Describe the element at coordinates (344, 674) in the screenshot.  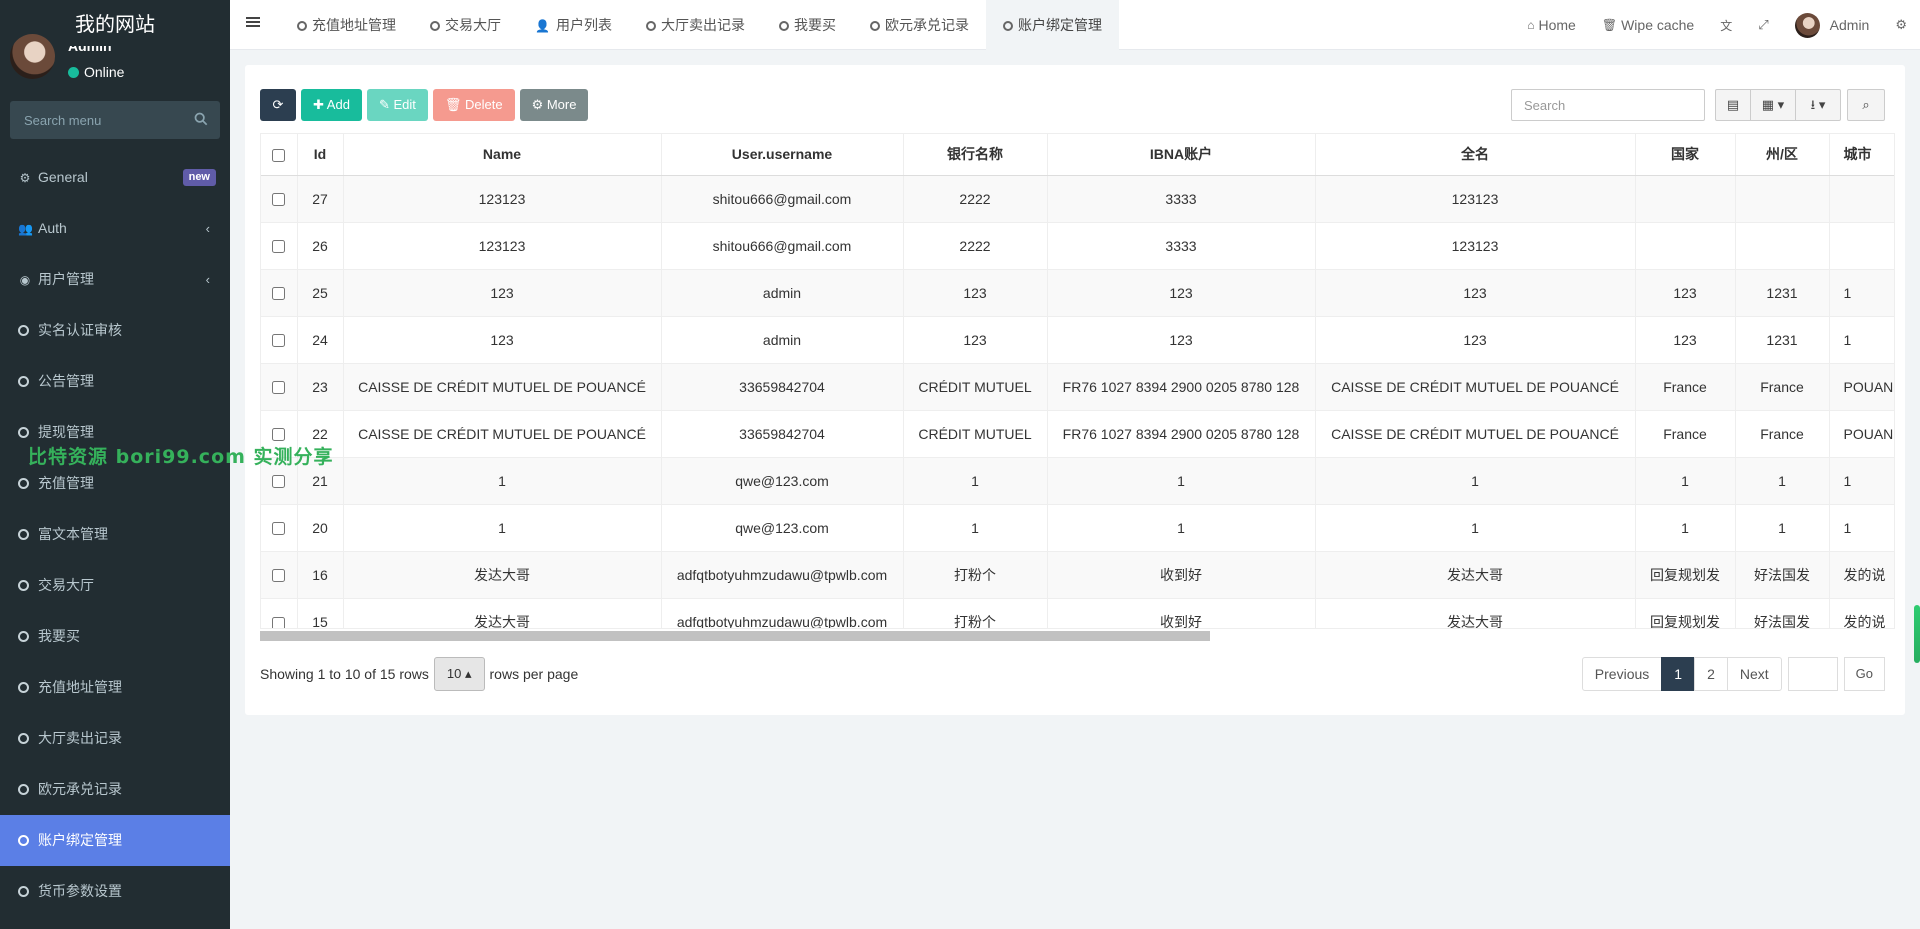
I see `showing-text: Showing 1 to 10 of 15 rows` at that location.